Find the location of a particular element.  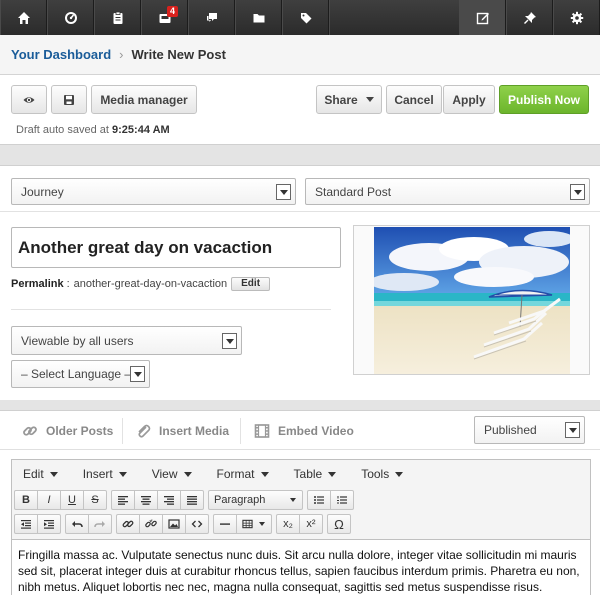

section-gap is located at coordinates (300, 405).